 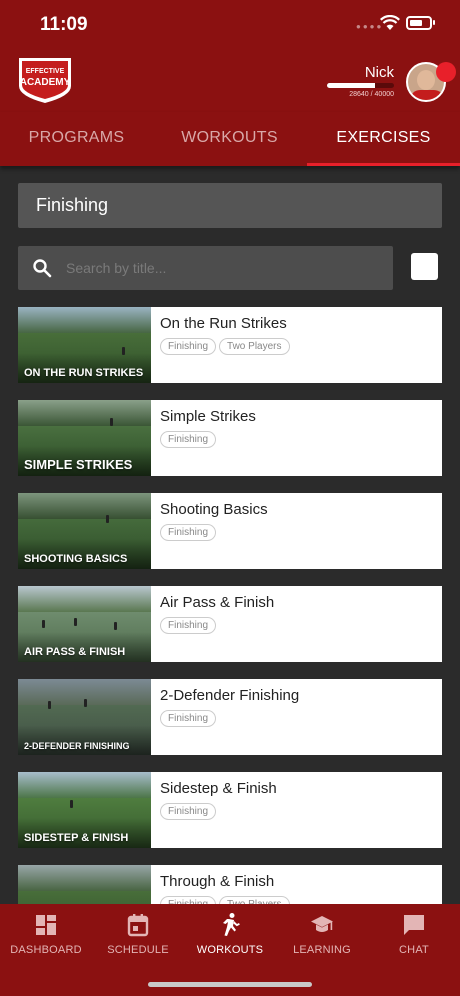 I want to click on nav-dashboard: DASHBOARD, so click(x=46, y=939).